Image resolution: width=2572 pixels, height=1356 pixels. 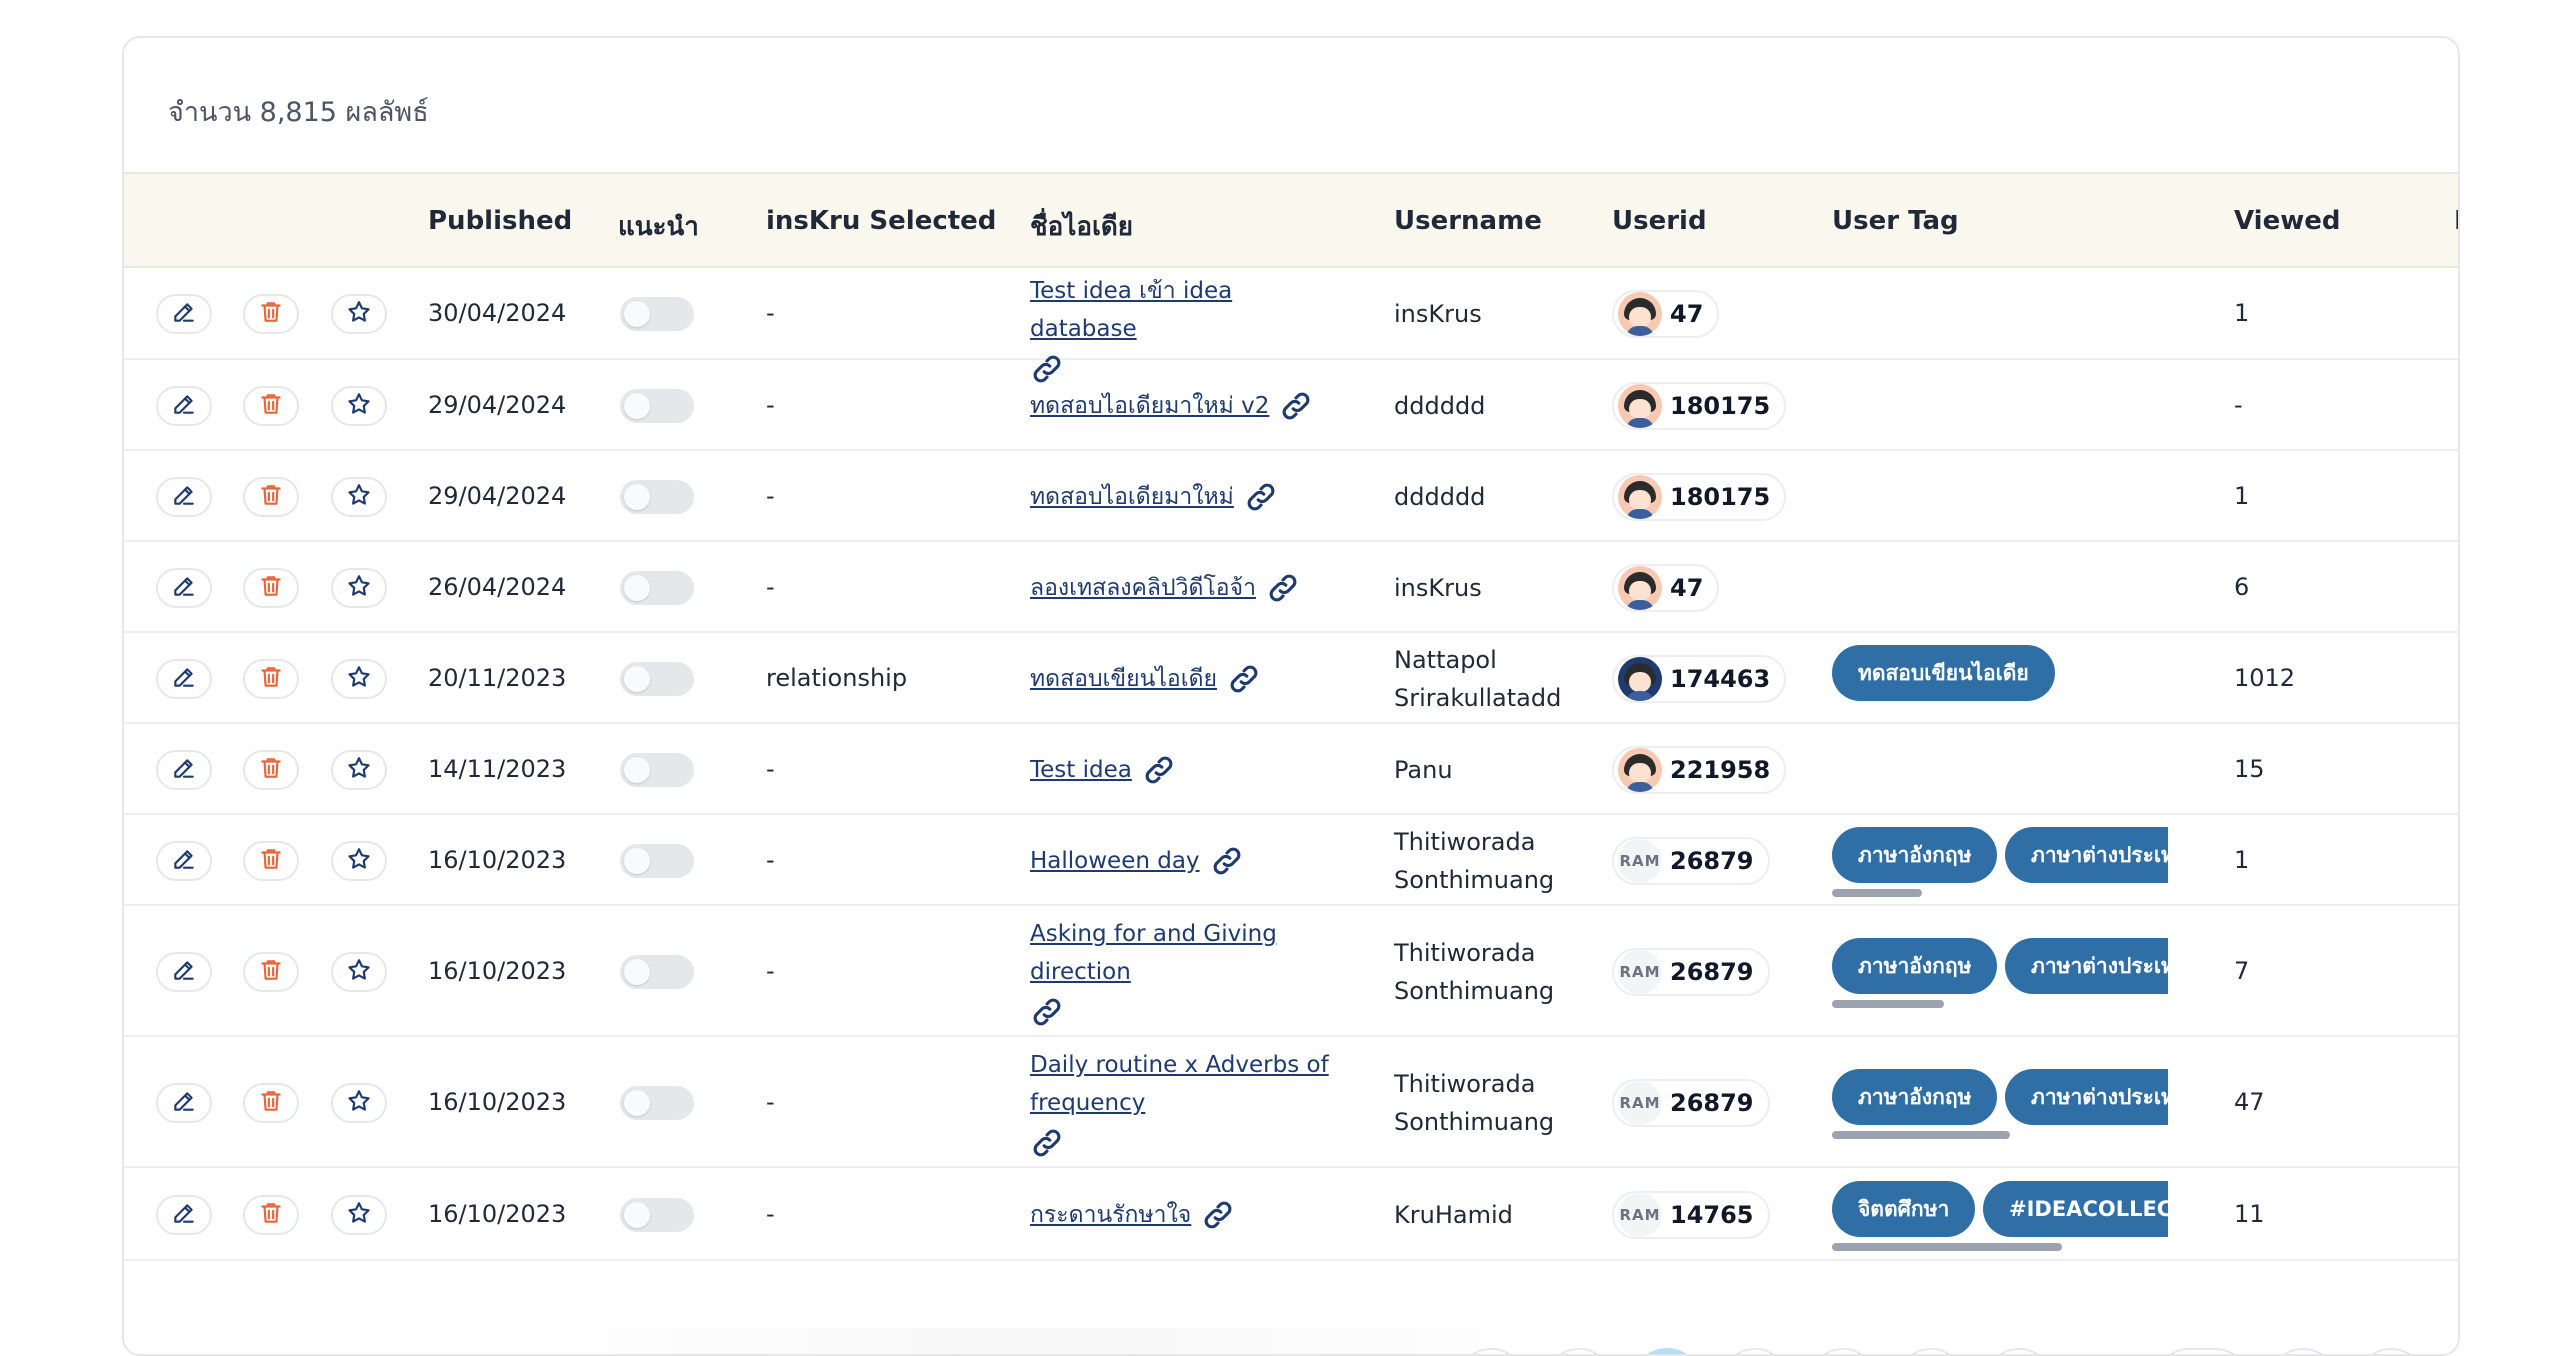 What do you see at coordinates (2456, 221) in the screenshot?
I see `col-extra: I` at bounding box center [2456, 221].